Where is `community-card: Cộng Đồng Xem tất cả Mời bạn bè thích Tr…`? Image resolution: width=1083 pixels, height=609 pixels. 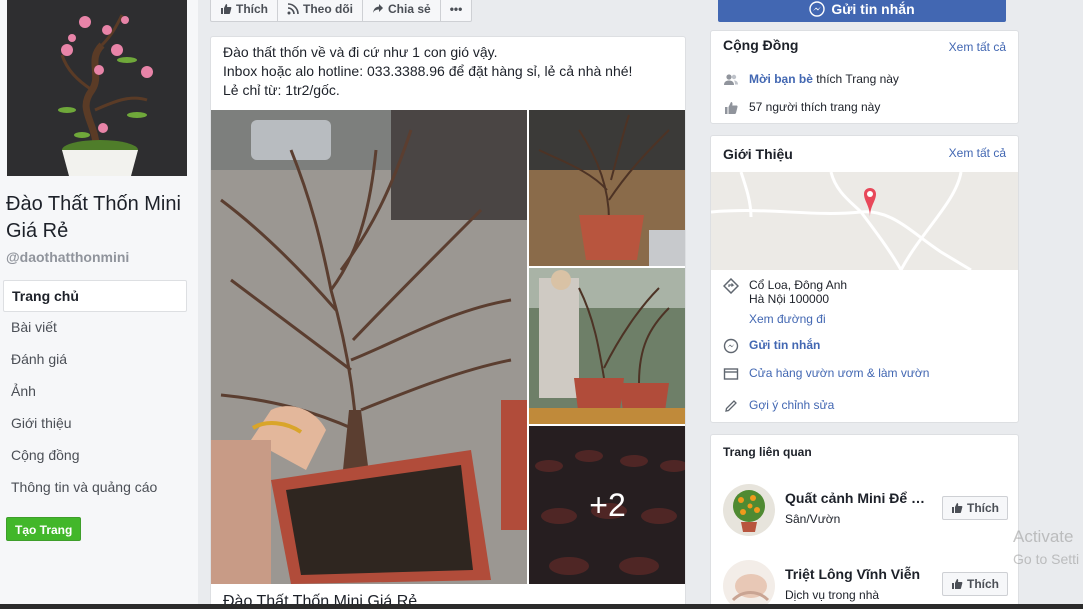 community-card: Cộng Đồng Xem tất cả Mời bạn bè thích Tr… is located at coordinates (864, 77).